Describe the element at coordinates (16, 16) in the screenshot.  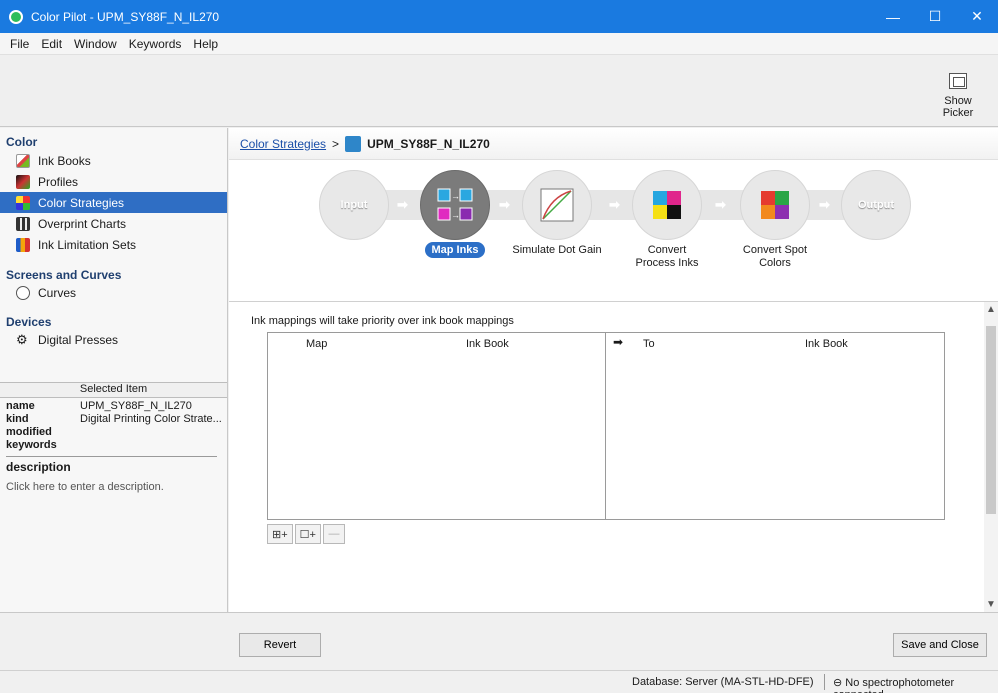
I see `app-icon` at that location.